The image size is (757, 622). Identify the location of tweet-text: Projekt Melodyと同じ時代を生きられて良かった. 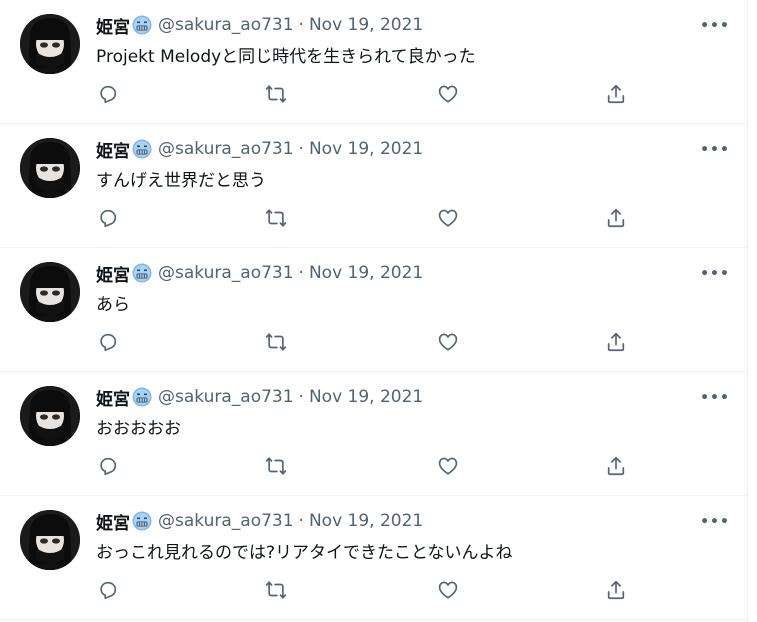
(286, 57).